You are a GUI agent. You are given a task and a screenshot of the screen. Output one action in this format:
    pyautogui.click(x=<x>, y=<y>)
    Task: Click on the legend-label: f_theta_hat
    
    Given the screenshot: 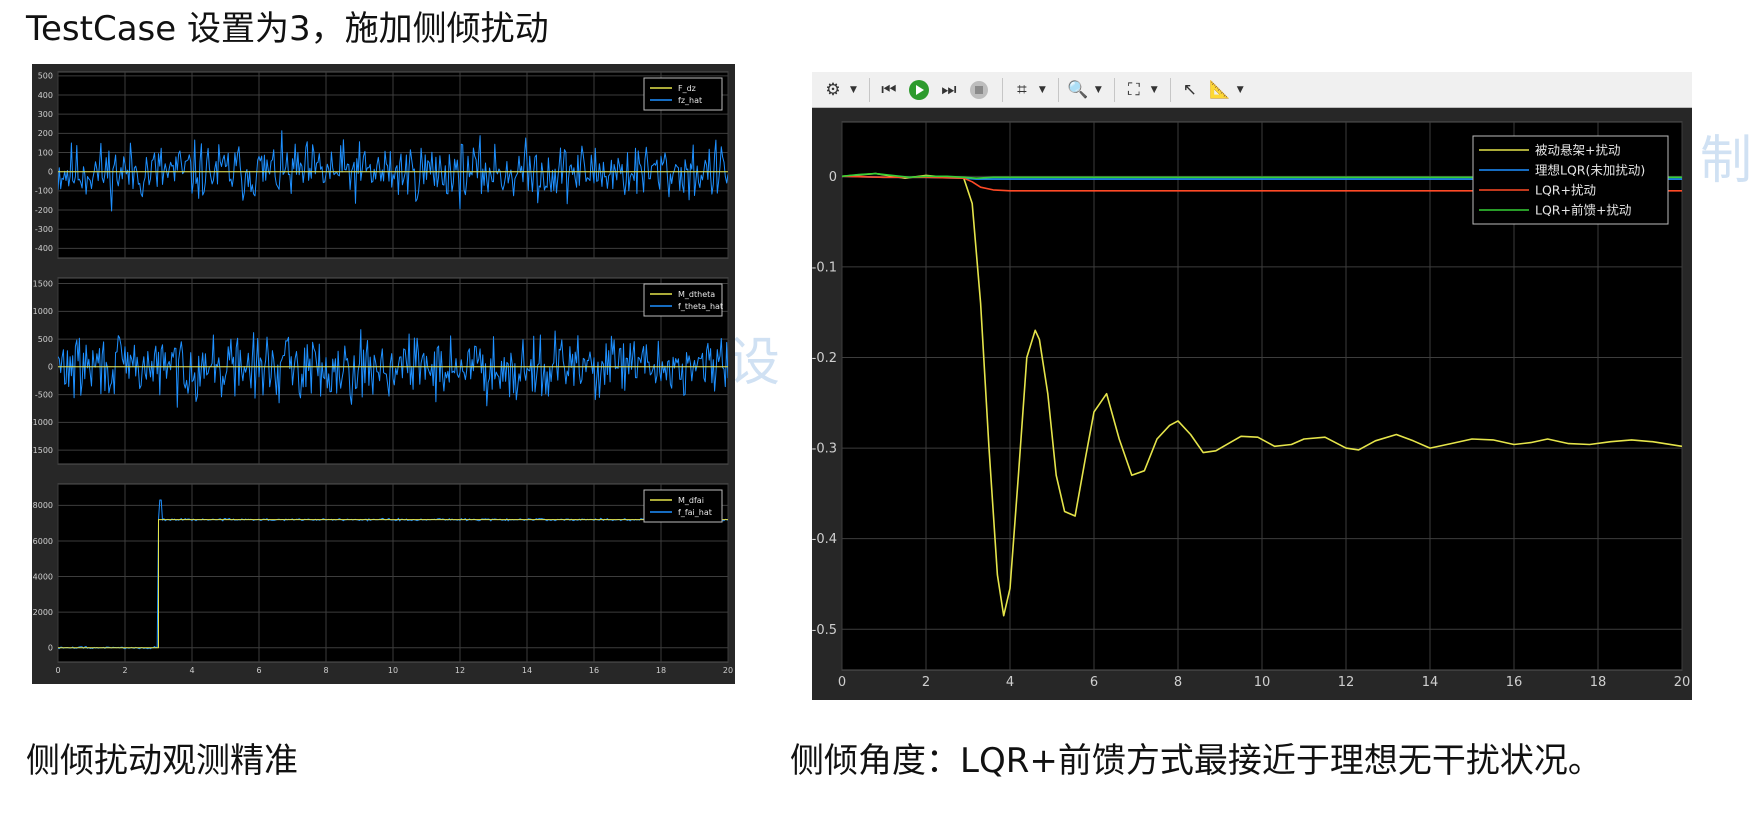 What is the action you would take?
    pyautogui.click(x=700, y=306)
    